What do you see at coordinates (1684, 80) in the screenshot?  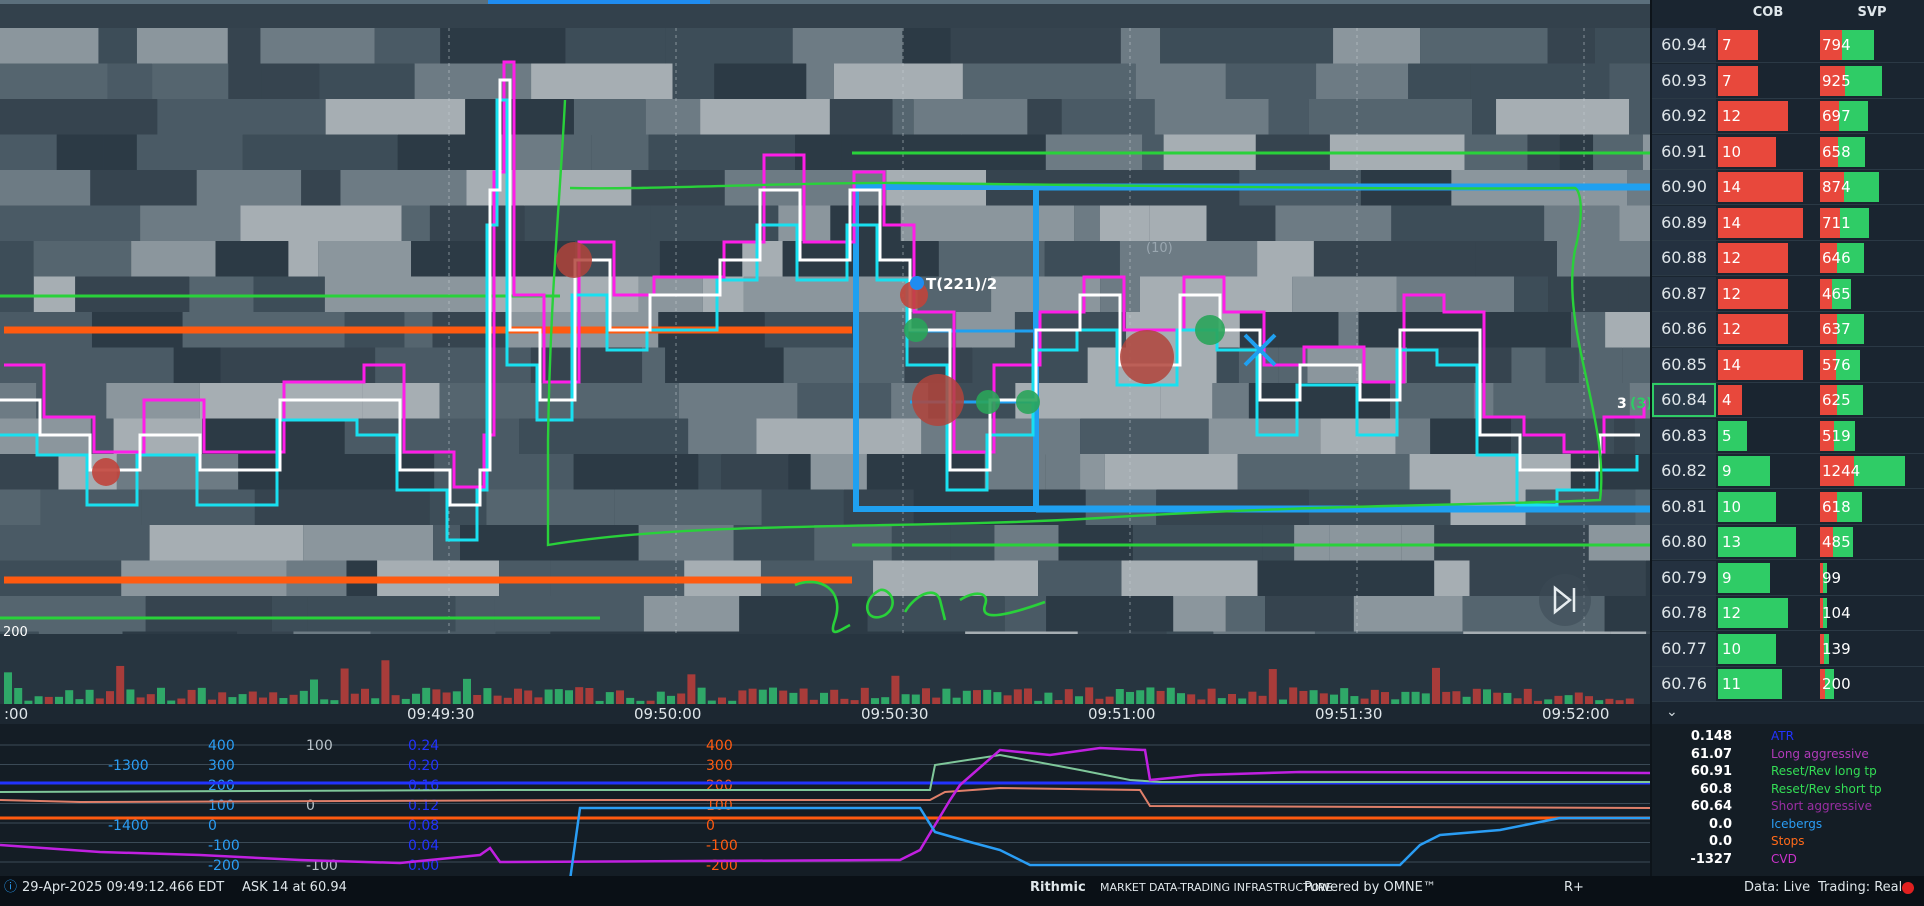 I see `ladder-price: 60.93` at bounding box center [1684, 80].